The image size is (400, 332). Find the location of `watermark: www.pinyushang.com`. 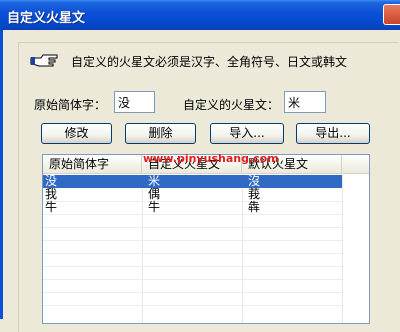

watermark: www.pinyushang.com is located at coordinates (211, 158).